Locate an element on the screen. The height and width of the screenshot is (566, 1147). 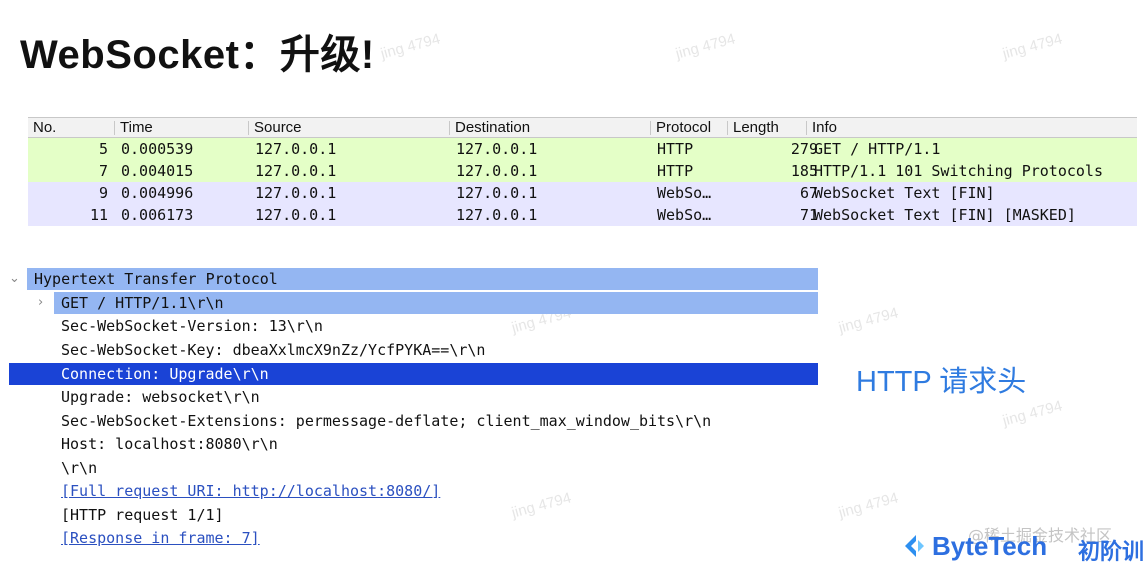
brand-name: ByteTech is located at coordinates (990, 546).